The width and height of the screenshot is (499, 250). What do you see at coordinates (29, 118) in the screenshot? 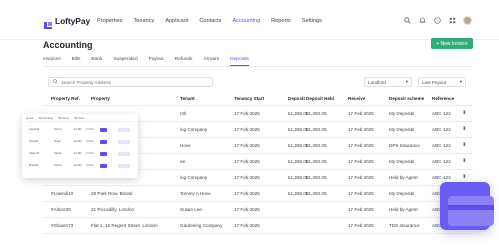
I see `preview-tab: Ignore` at bounding box center [29, 118].